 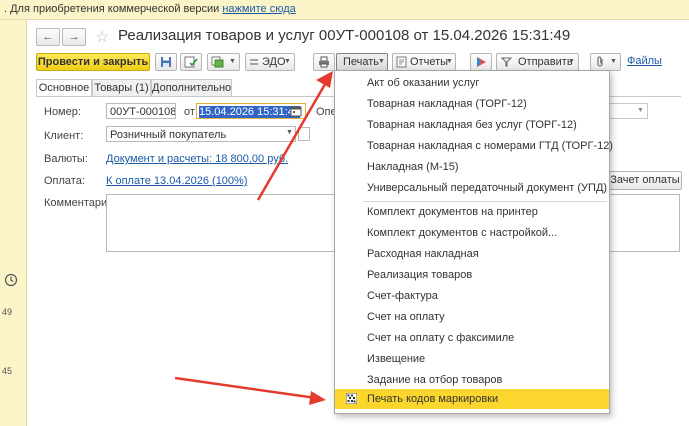 What do you see at coordinates (294, 136) in the screenshot?
I see `annotation-arrow-to-print` at bounding box center [294, 136].